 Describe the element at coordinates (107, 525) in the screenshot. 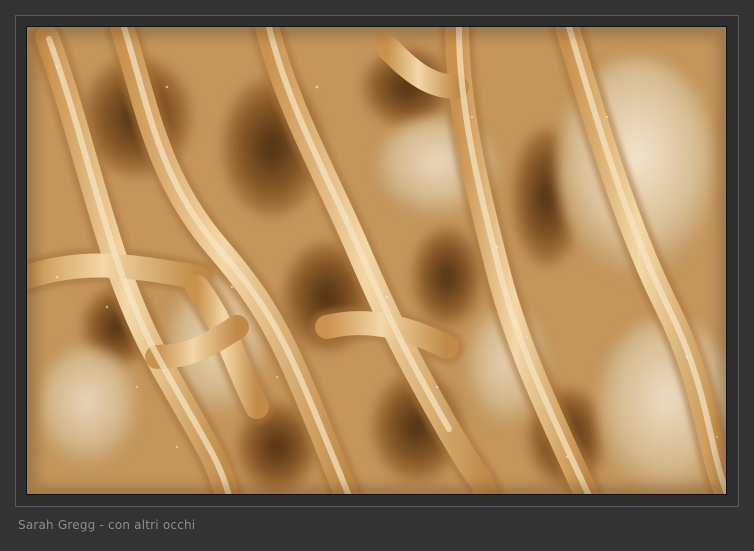

I see `photo-caption: Sarah Gregg - con altri occhi` at that location.